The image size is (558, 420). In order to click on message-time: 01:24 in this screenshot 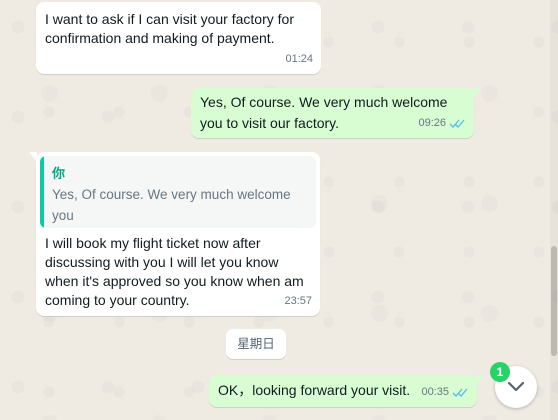, I will do `click(299, 59)`.